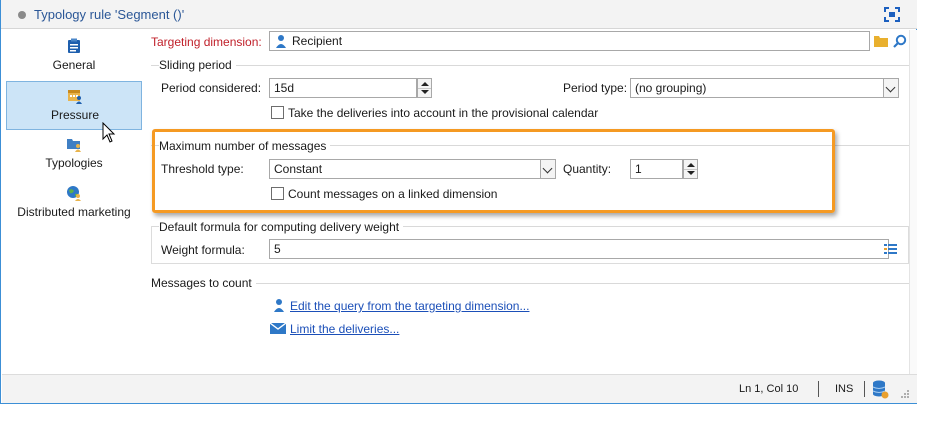 The height and width of the screenshot is (432, 947). I want to click on folder-user-icon, so click(74, 145).